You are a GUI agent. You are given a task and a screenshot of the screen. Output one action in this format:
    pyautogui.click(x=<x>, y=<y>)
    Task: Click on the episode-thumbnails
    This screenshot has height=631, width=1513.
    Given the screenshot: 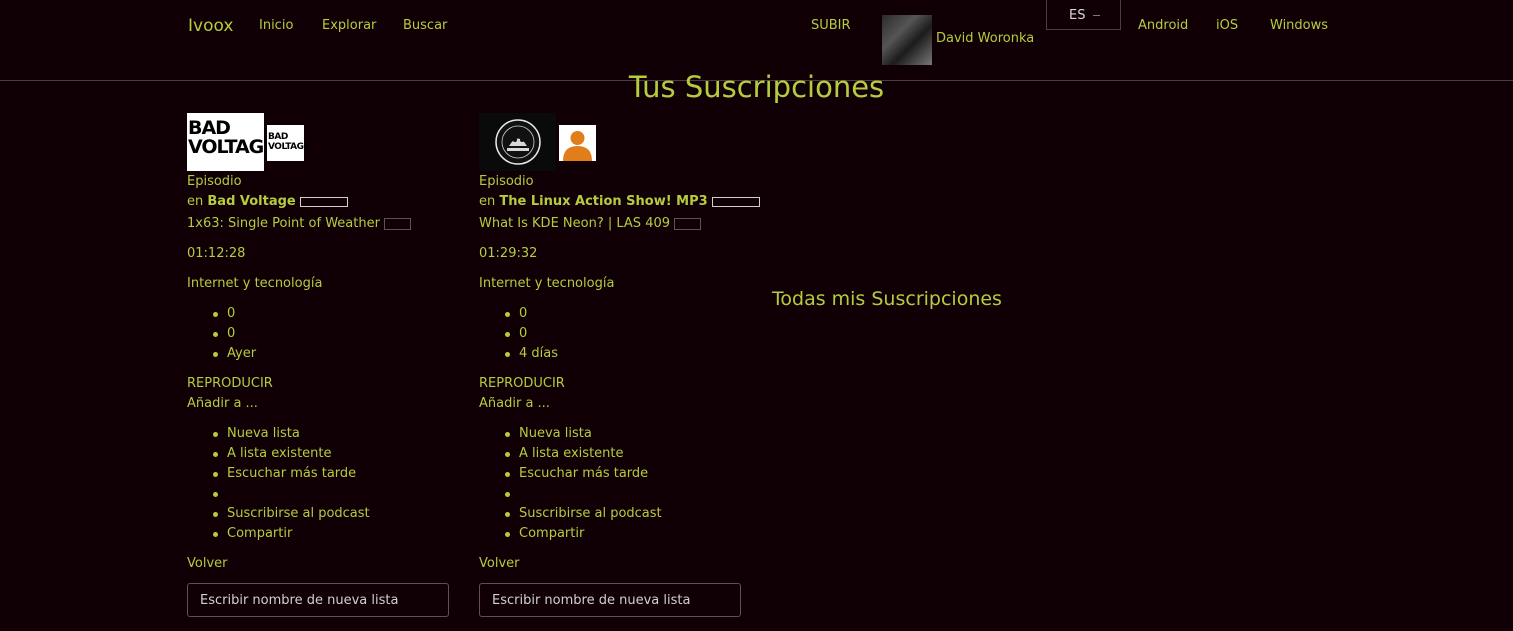 What is the action you would take?
    pyautogui.click(x=610, y=142)
    